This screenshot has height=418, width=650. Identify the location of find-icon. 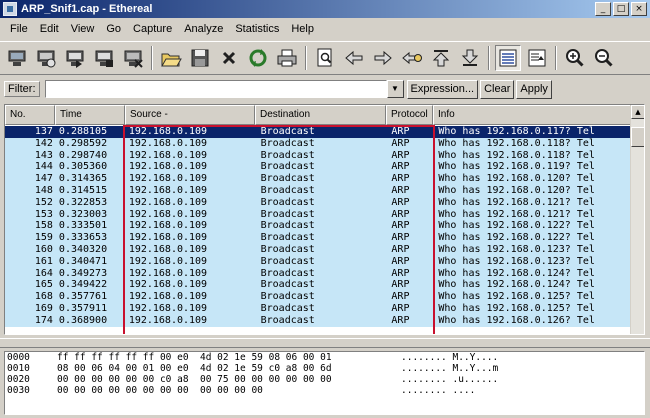
(325, 58).